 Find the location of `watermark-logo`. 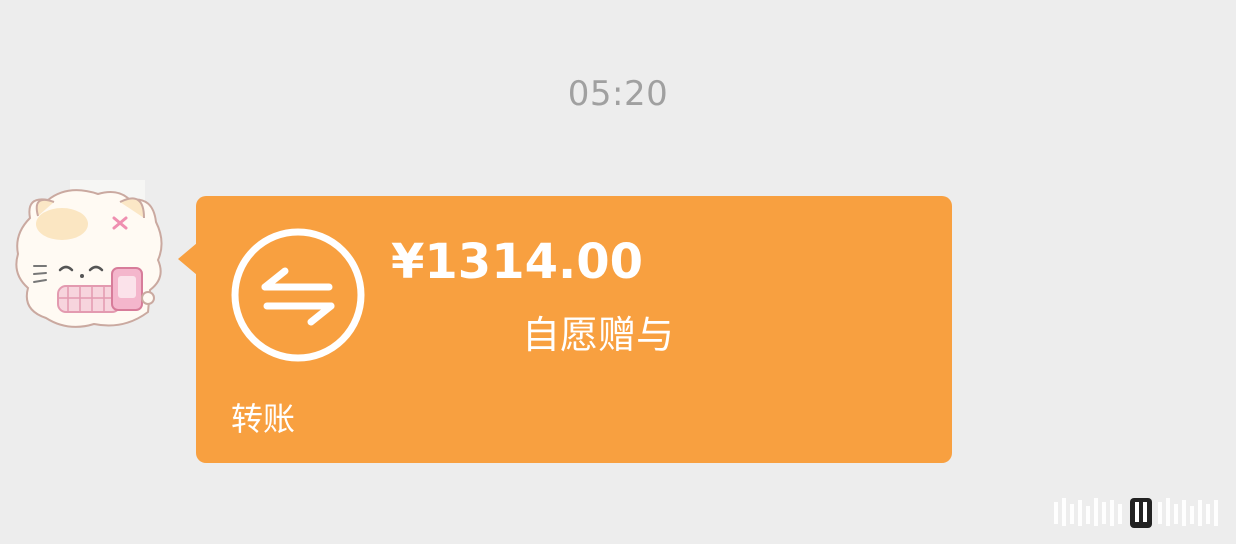

watermark-logo is located at coordinates (1138, 513).